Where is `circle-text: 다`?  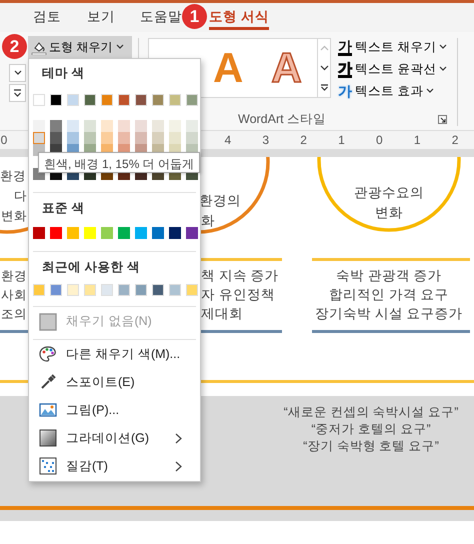
circle-text: 다 is located at coordinates (20, 196).